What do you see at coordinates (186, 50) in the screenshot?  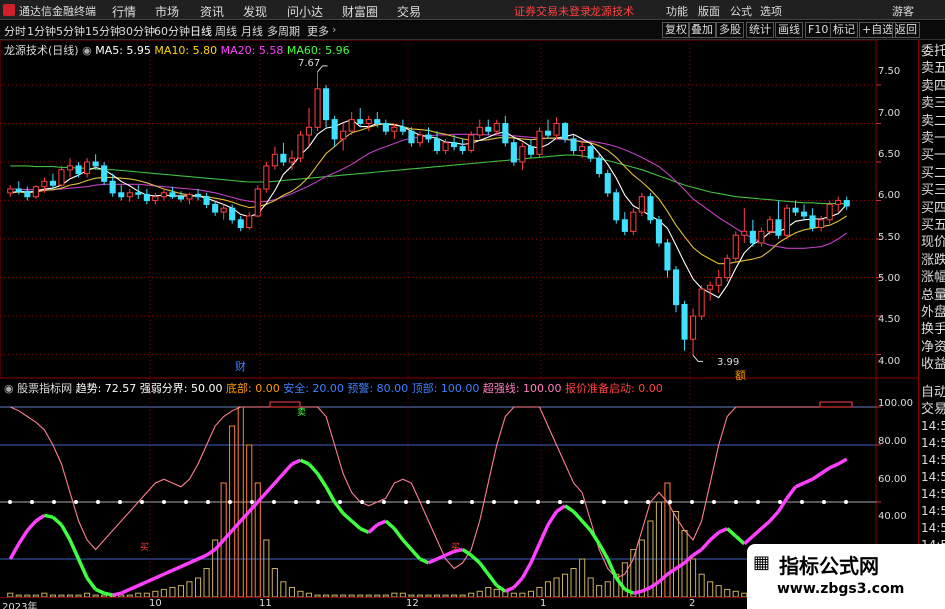 I see `ma10-label: MA10: 5.80` at bounding box center [186, 50].